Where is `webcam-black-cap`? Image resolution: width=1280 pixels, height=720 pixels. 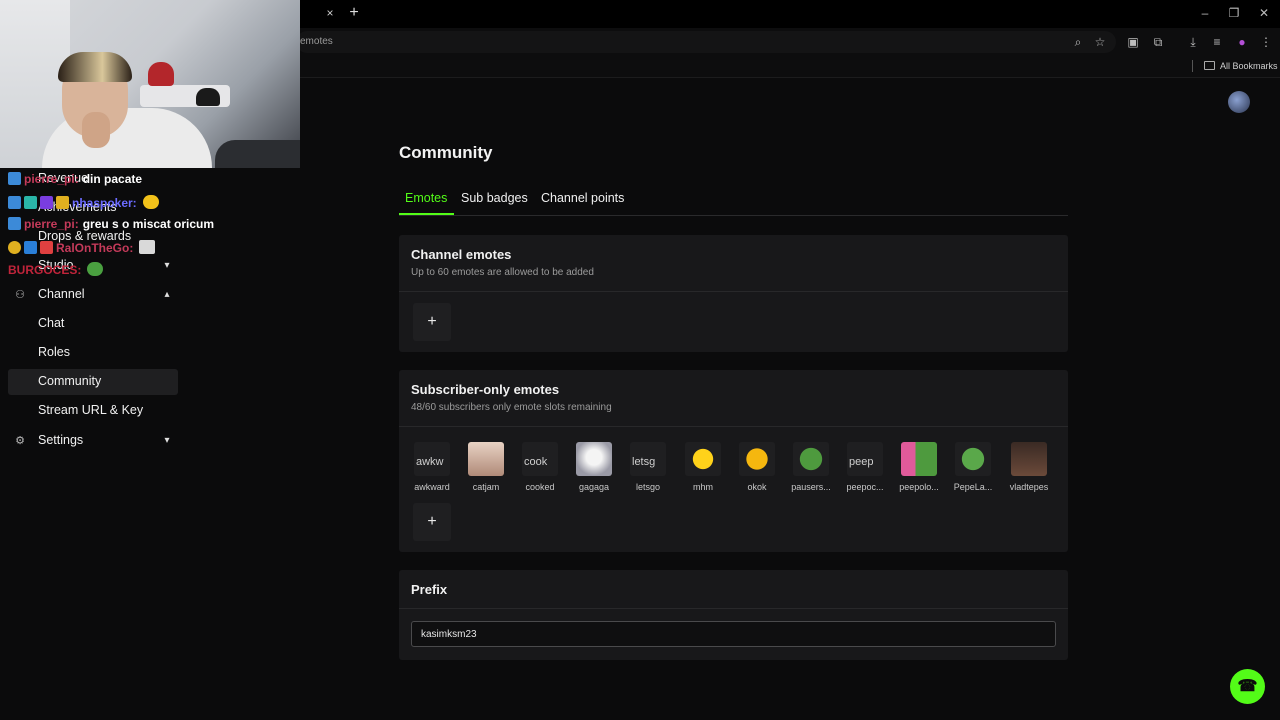
webcam-black-cap is located at coordinates (208, 97).